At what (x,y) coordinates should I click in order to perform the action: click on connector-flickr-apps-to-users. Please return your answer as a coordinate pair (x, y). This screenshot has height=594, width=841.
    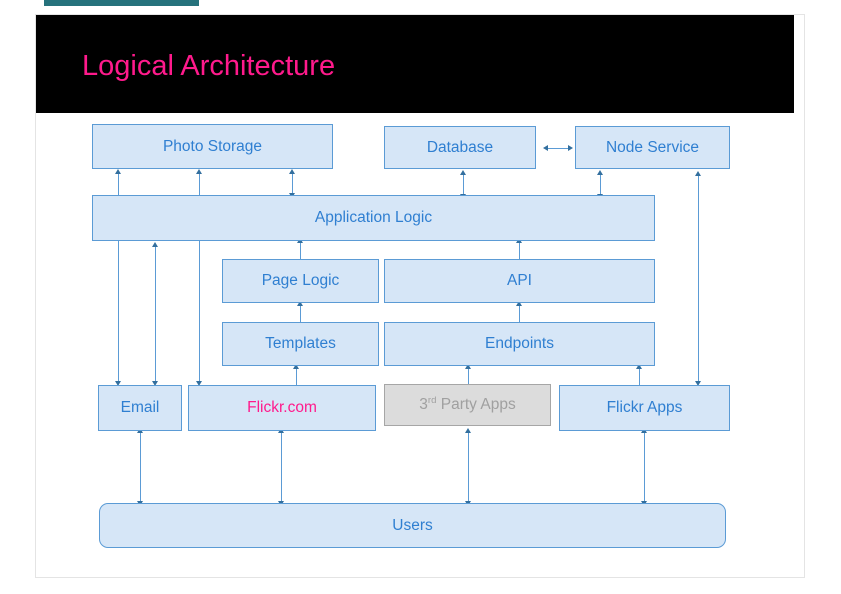
    Looking at the image, I should click on (644, 467).